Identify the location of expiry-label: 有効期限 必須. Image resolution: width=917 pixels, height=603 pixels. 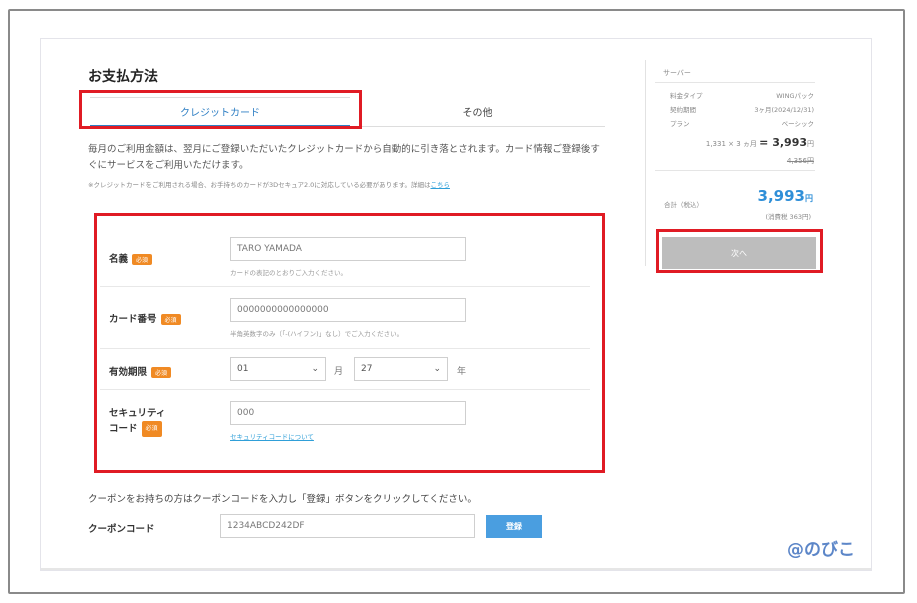
(140, 371).